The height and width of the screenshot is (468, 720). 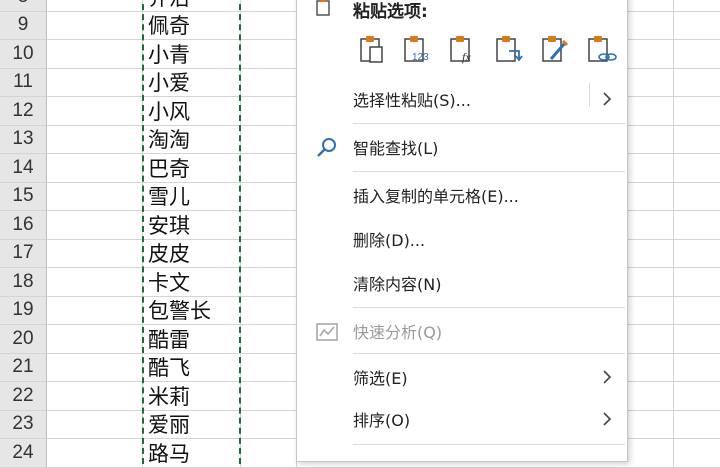 What do you see at coordinates (192, 339) in the screenshot?
I see `cell-name: 酷雷` at bounding box center [192, 339].